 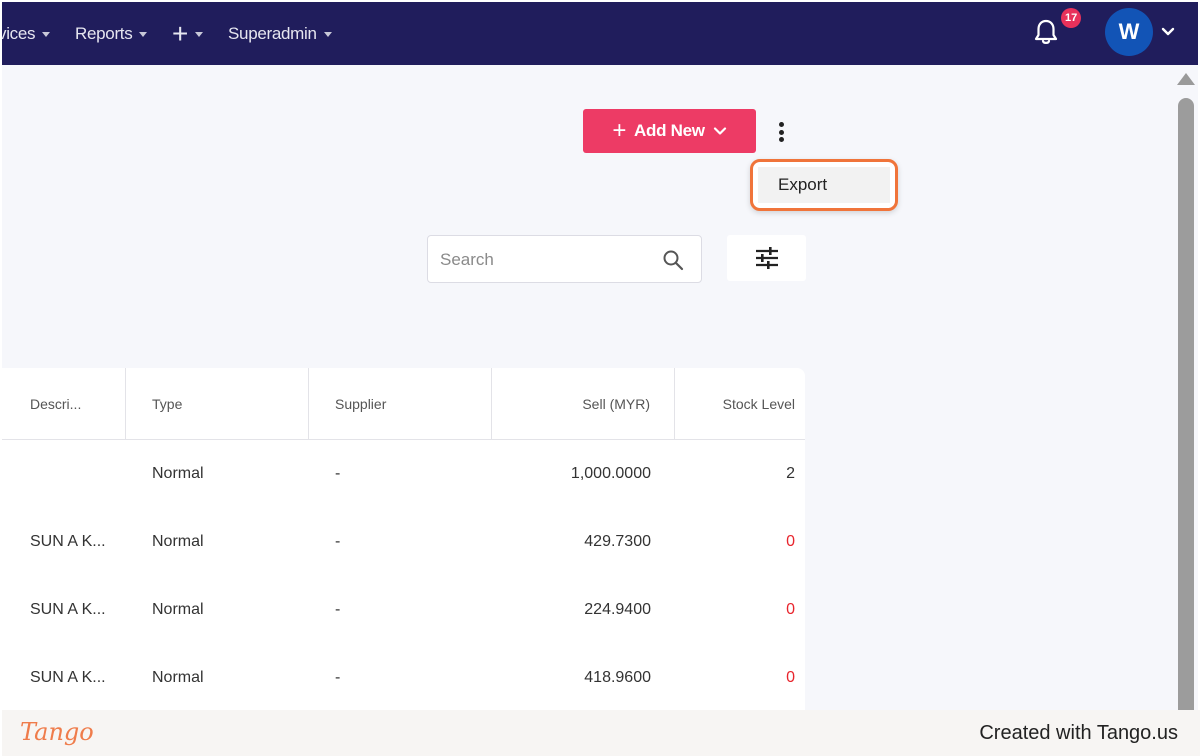 I want to click on nav-item-superadmin: Superadmin, so click(x=280, y=34).